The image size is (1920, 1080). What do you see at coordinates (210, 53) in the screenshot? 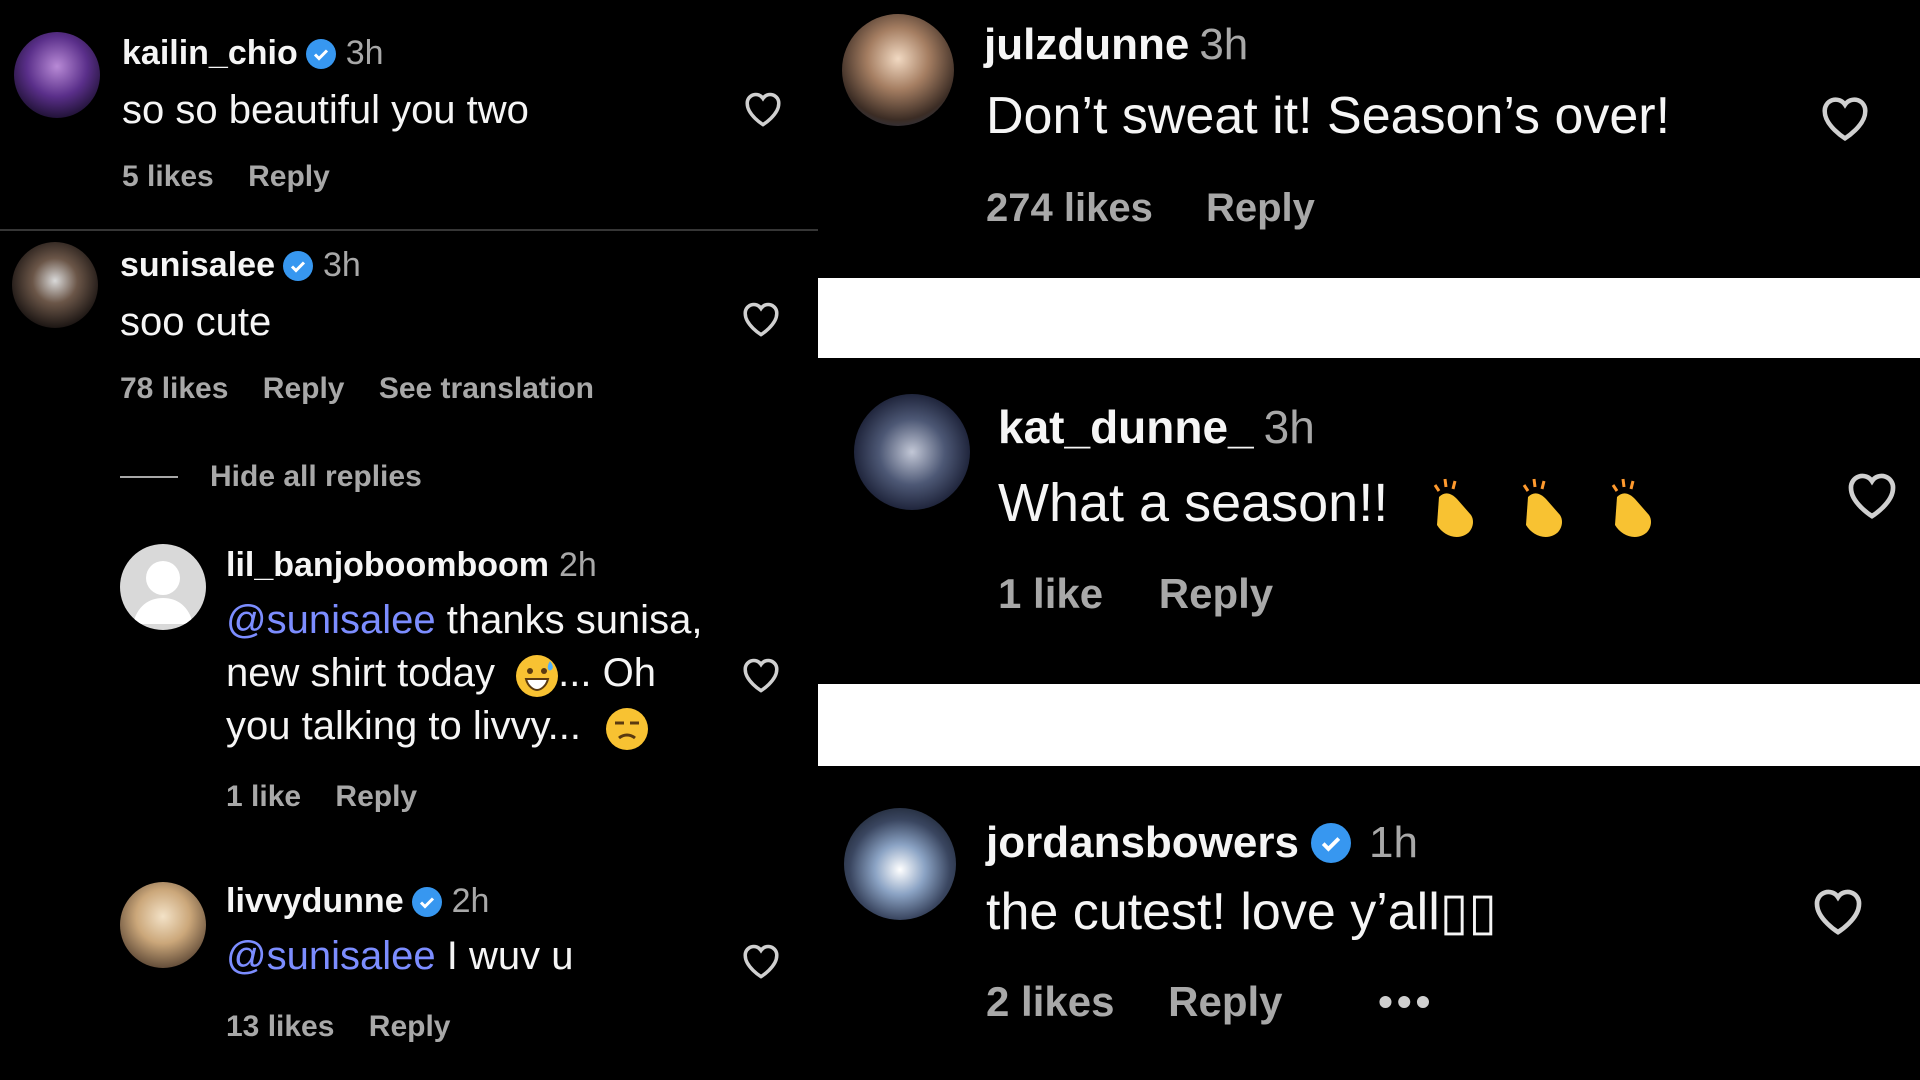
I see `username: kailin_chio` at bounding box center [210, 53].